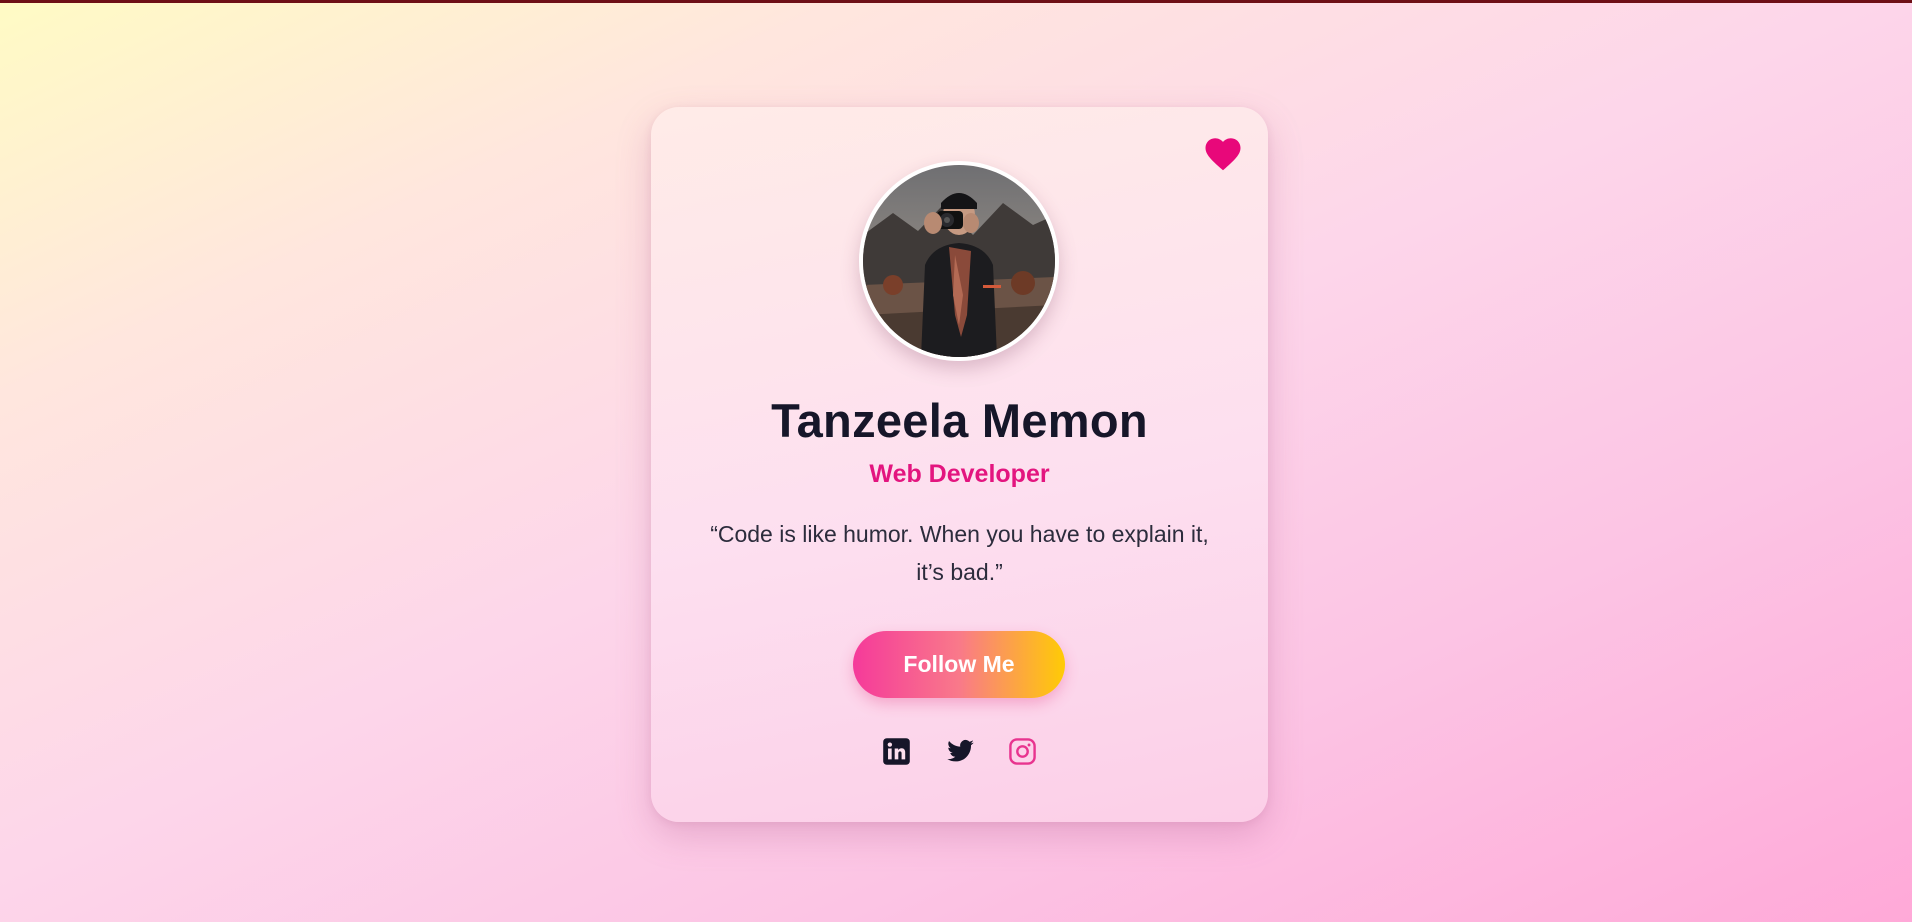  I want to click on profile-role: Web Developer, so click(959, 474).